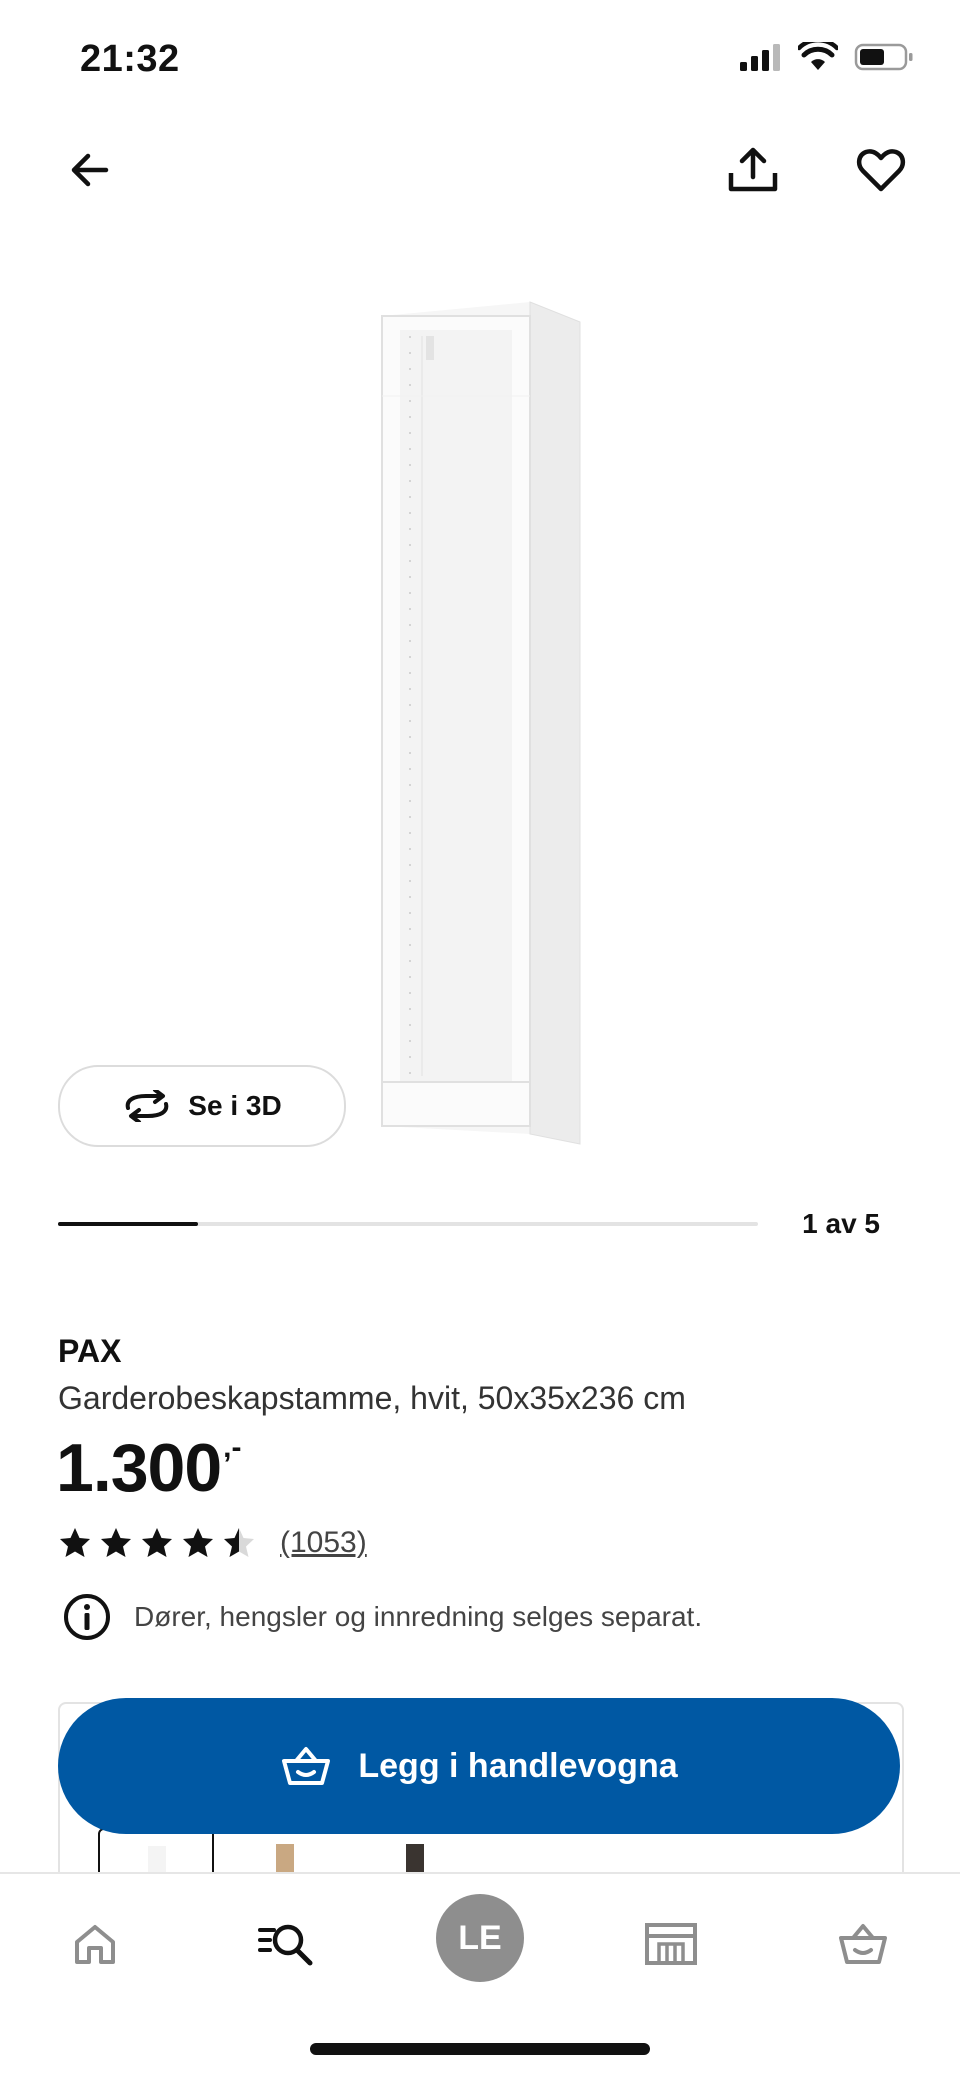  Describe the element at coordinates (139, 1468) in the screenshot. I see `price-integer: 1.300` at that location.